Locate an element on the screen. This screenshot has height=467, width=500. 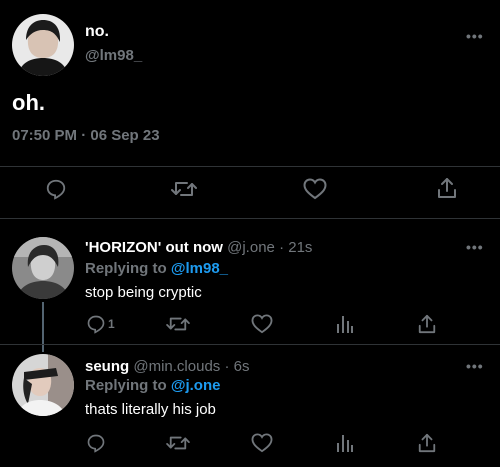
reply-text: stop being cryptic is located at coordinates (143, 292).